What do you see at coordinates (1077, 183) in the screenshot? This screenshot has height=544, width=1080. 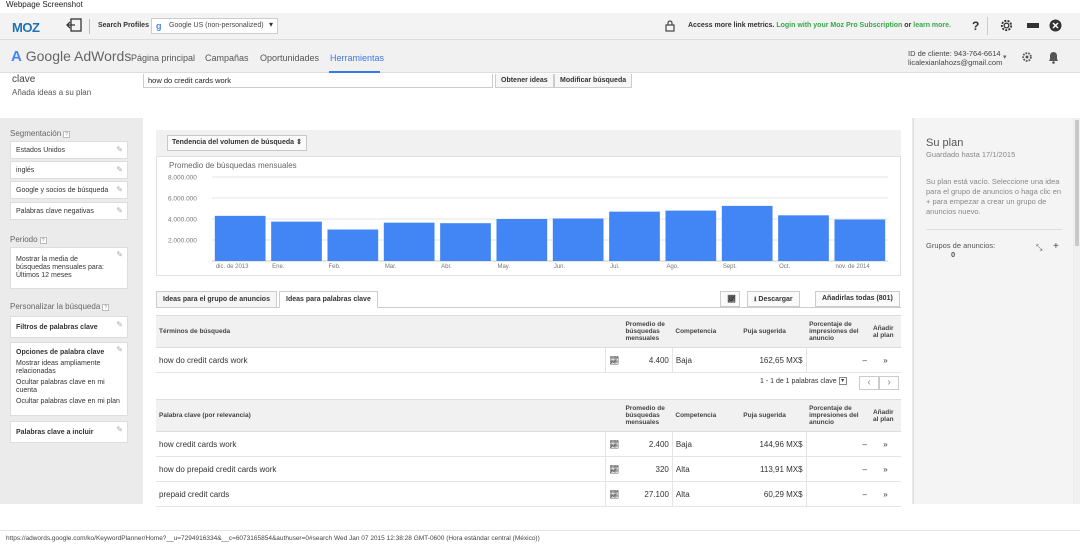 I see `scrollbar-thumb` at bounding box center [1077, 183].